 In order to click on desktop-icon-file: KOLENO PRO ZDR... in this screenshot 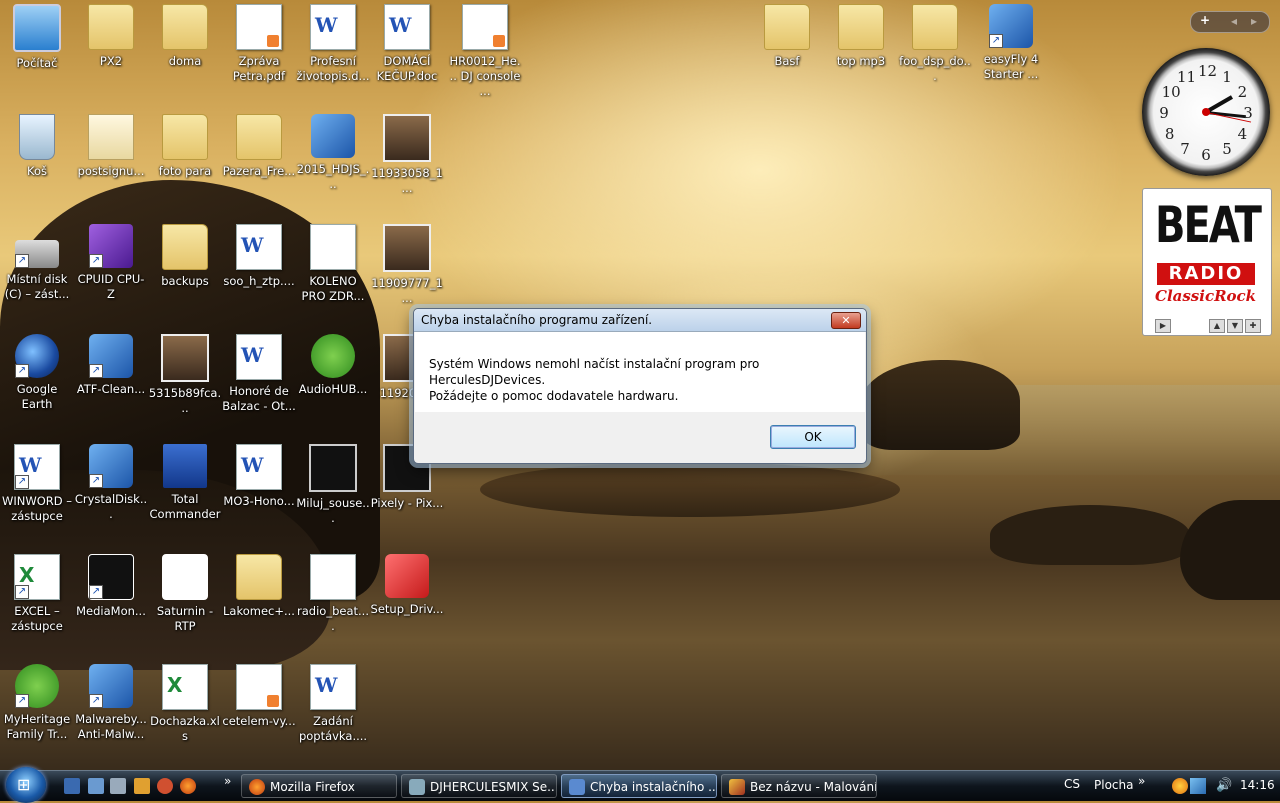, I will do `click(333, 264)`.